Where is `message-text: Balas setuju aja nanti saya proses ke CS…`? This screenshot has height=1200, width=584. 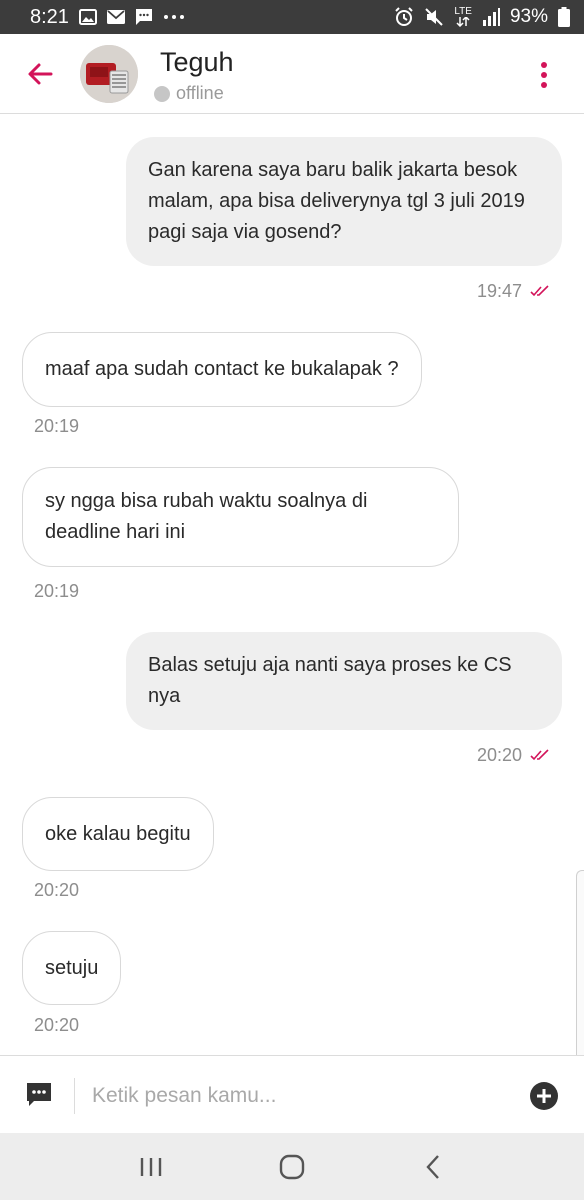
message-text: Balas setuju aja nanti saya proses ke CS… is located at coordinates (330, 680).